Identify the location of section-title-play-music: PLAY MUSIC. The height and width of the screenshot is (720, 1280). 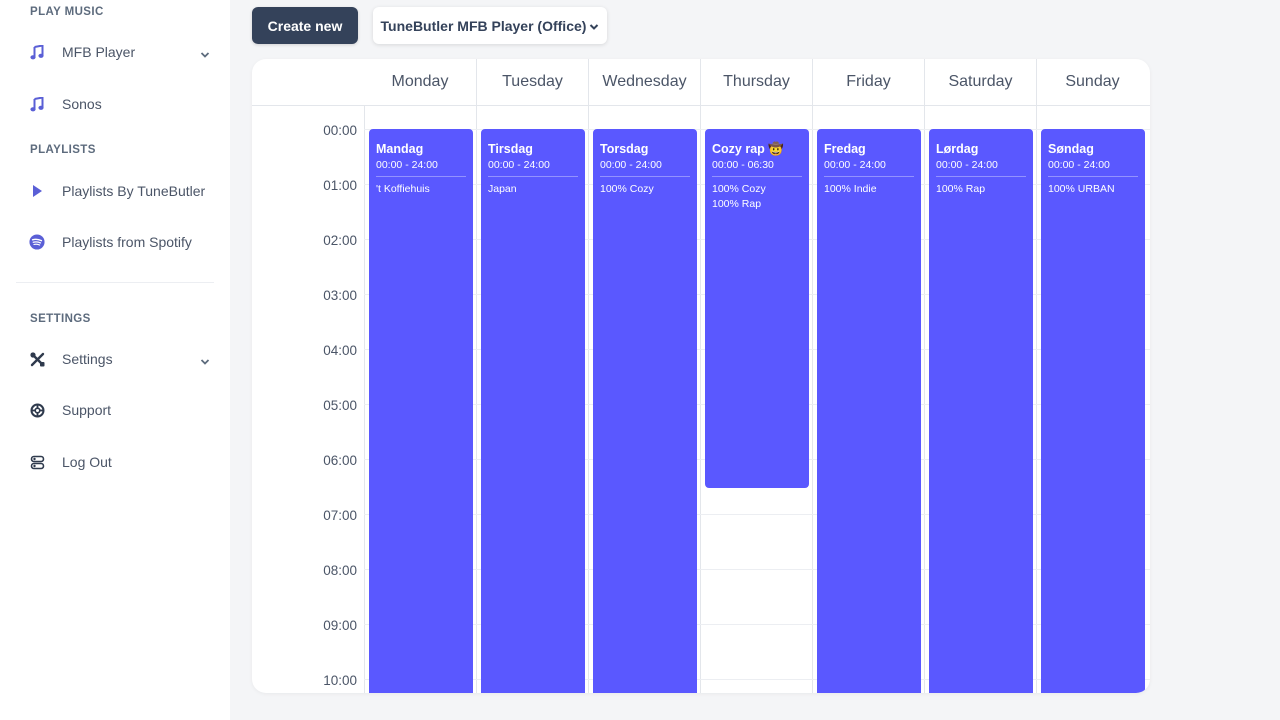
(67, 12).